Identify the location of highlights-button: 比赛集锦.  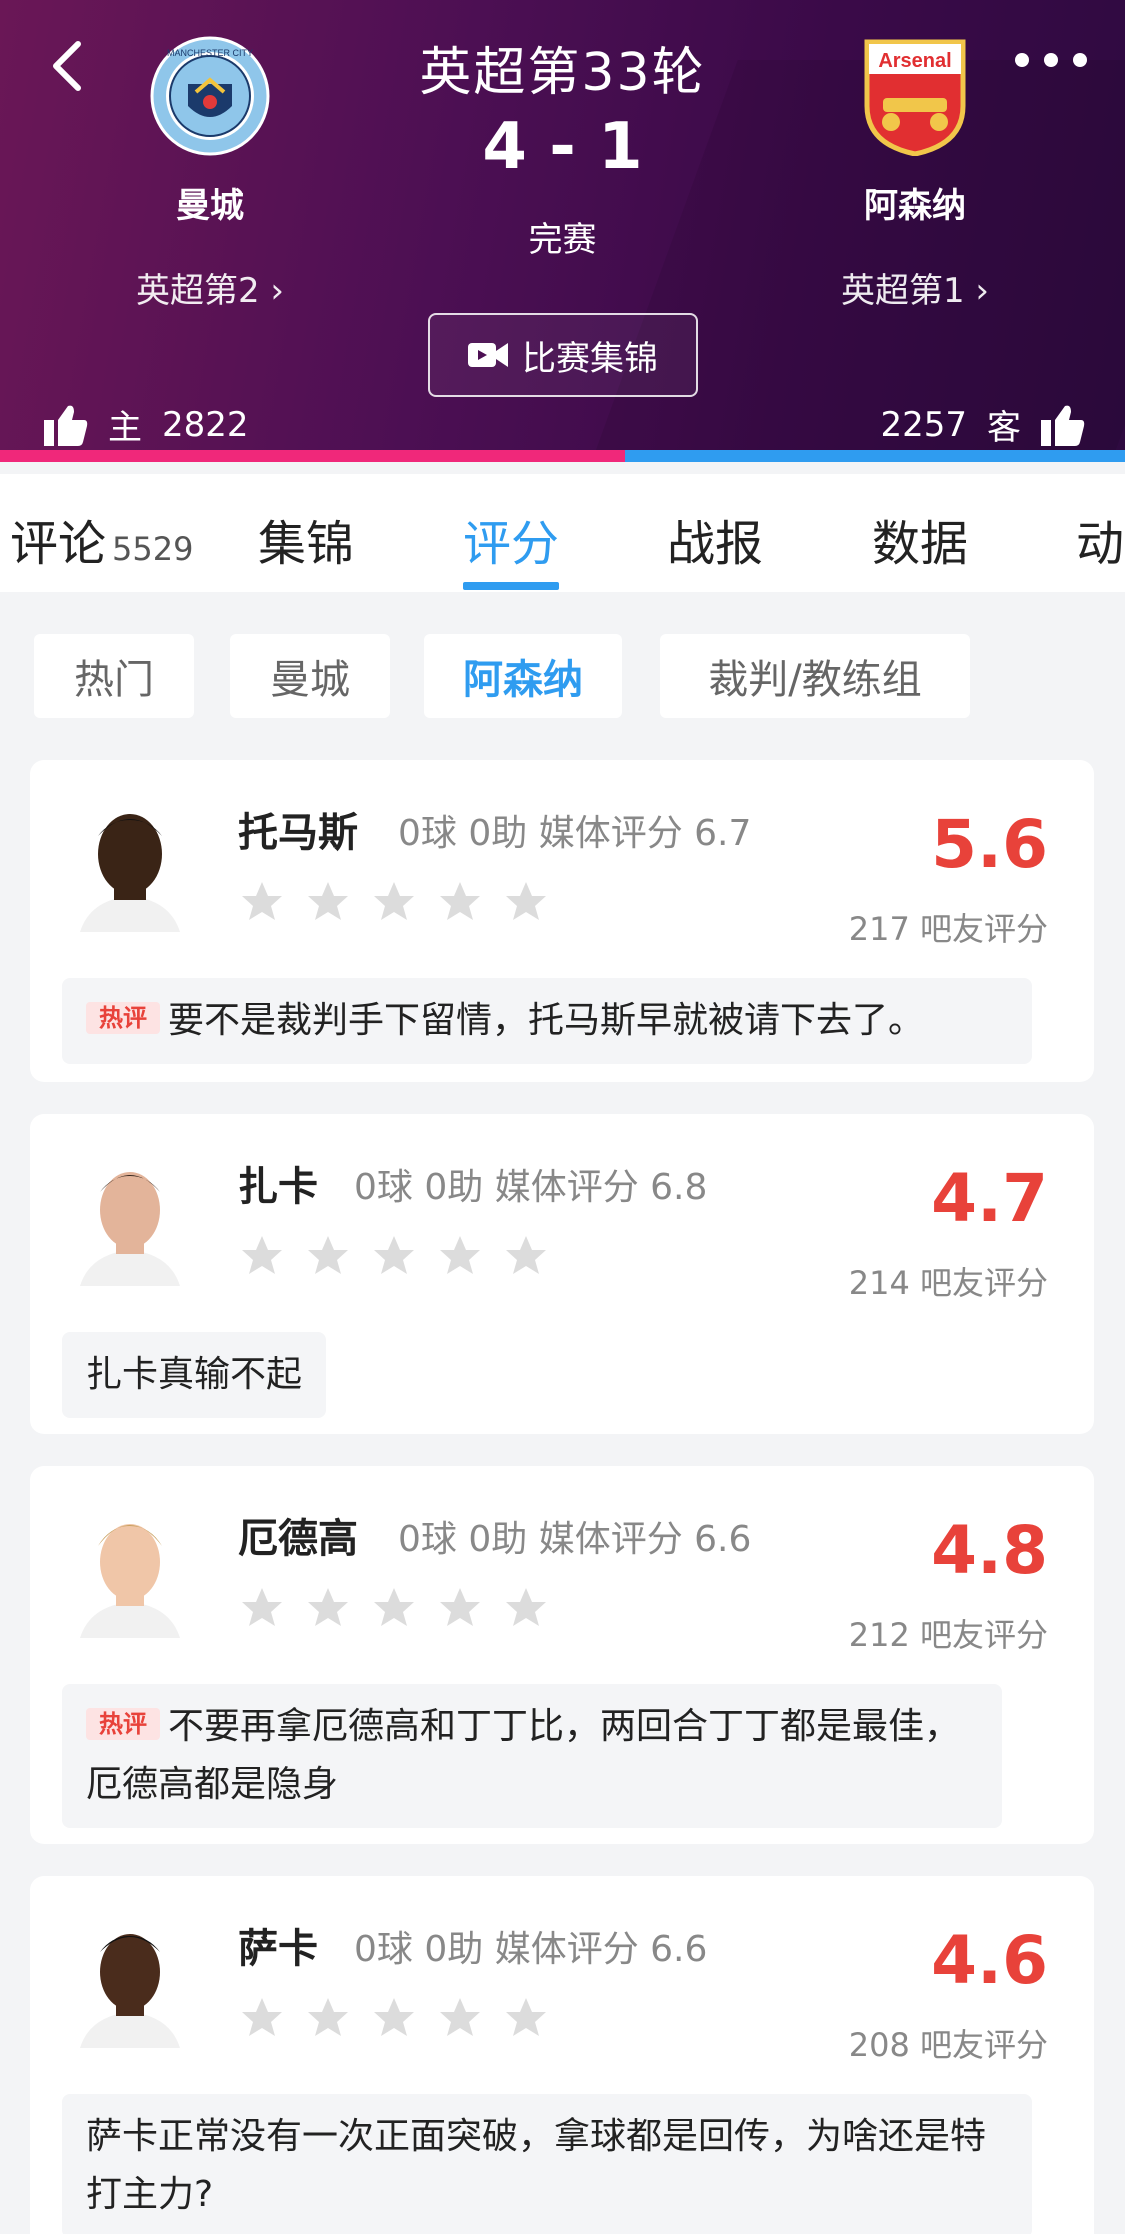
(563, 355).